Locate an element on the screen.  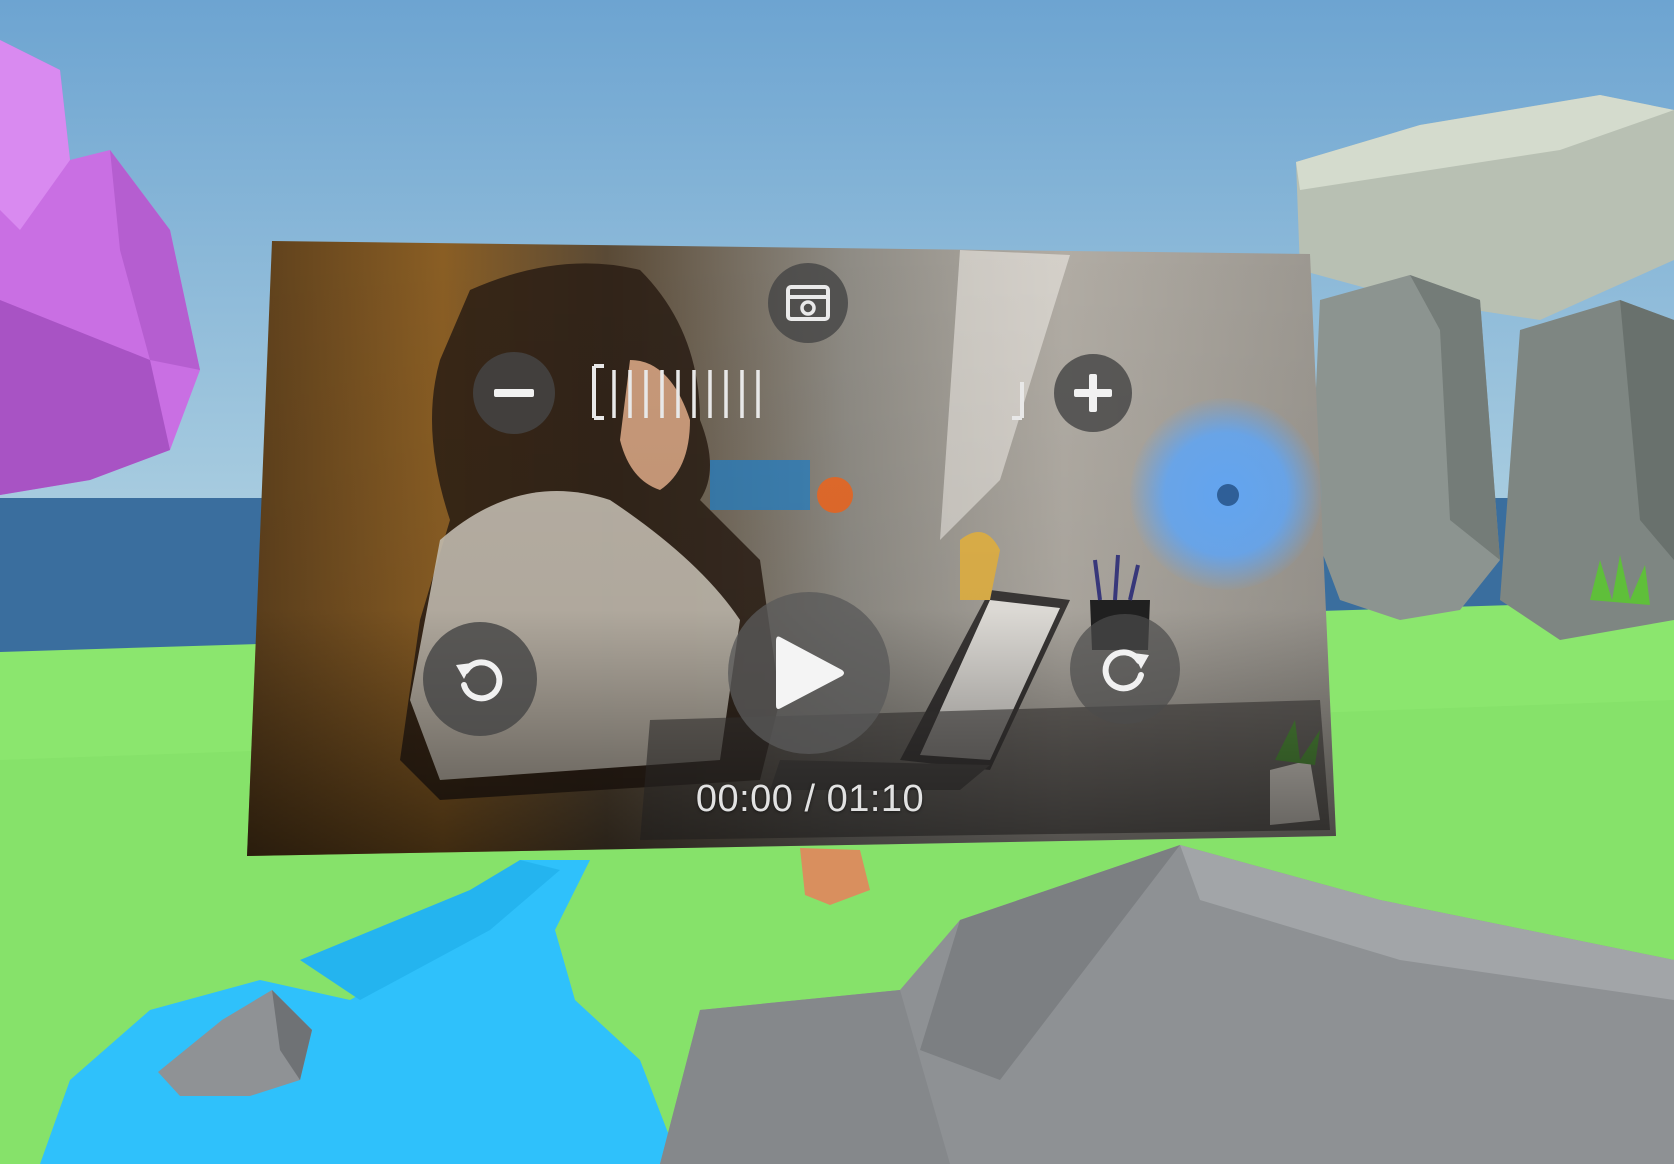
minus-icon is located at coordinates (514, 393).